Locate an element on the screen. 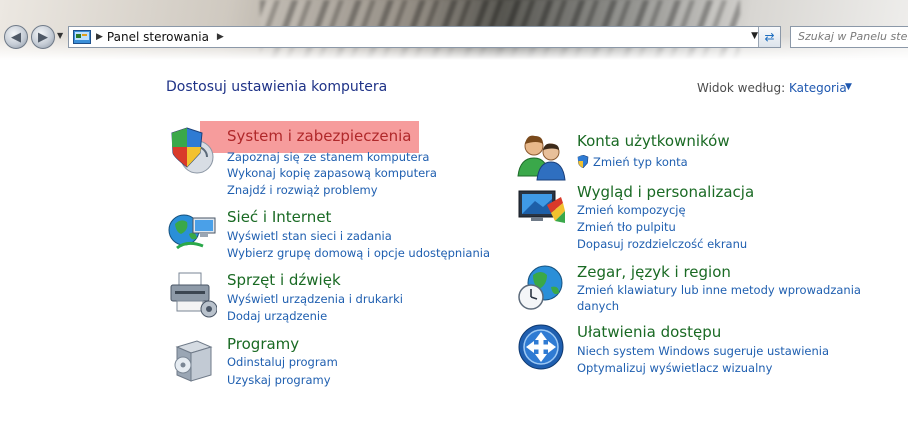 The height and width of the screenshot is (422, 908). breadcrumb-control-panel: Panel sterowania is located at coordinates (158, 37).